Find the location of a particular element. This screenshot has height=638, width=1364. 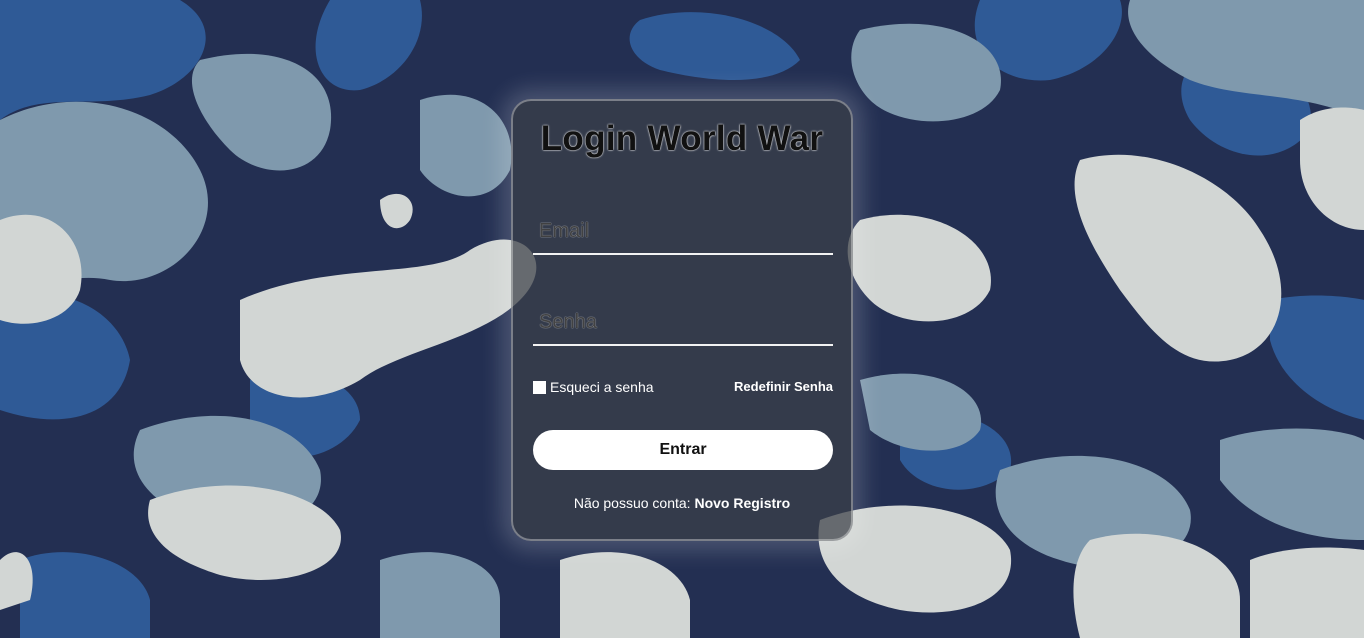

password-field-container is located at coordinates (683, 320).